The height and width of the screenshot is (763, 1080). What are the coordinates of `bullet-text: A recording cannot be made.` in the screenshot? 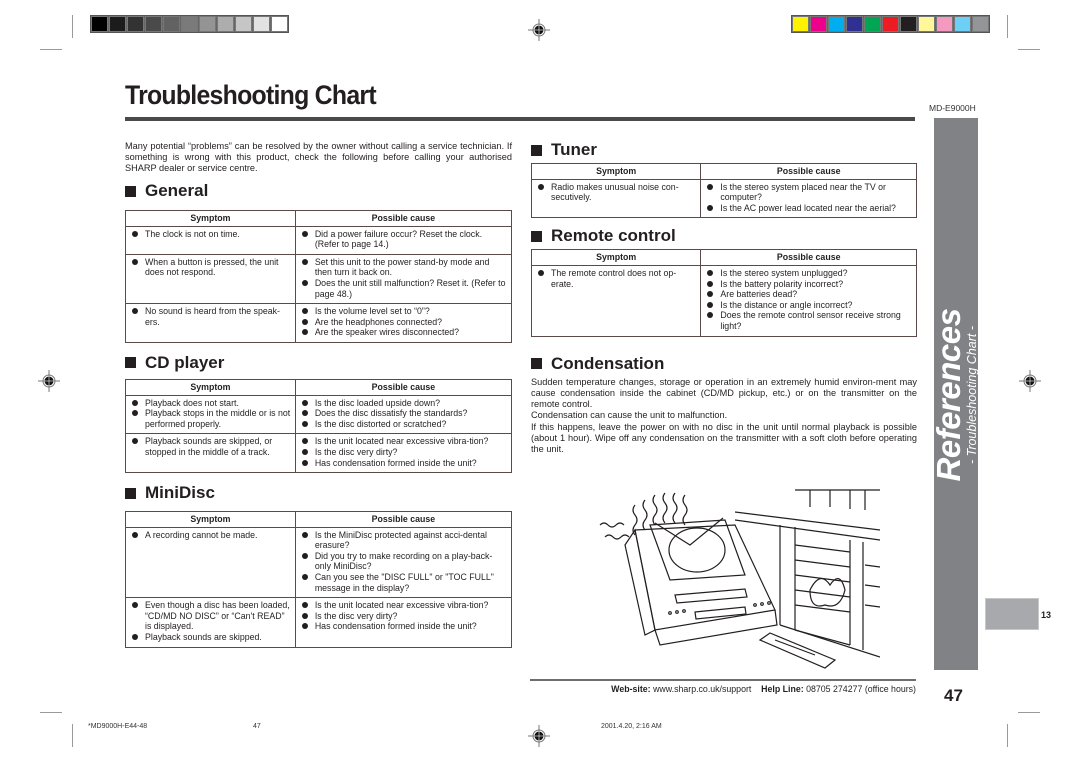 It's located at (201, 534).